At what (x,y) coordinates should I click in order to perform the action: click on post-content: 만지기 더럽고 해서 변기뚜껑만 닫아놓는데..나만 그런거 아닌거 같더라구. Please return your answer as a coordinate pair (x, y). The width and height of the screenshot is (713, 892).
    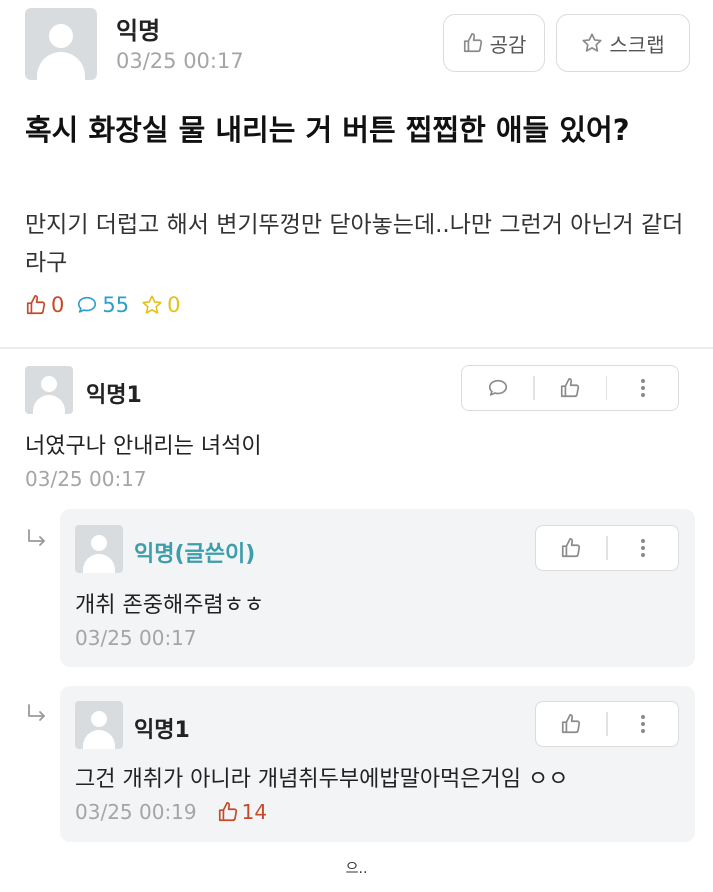
    Looking at the image, I should click on (354, 244).